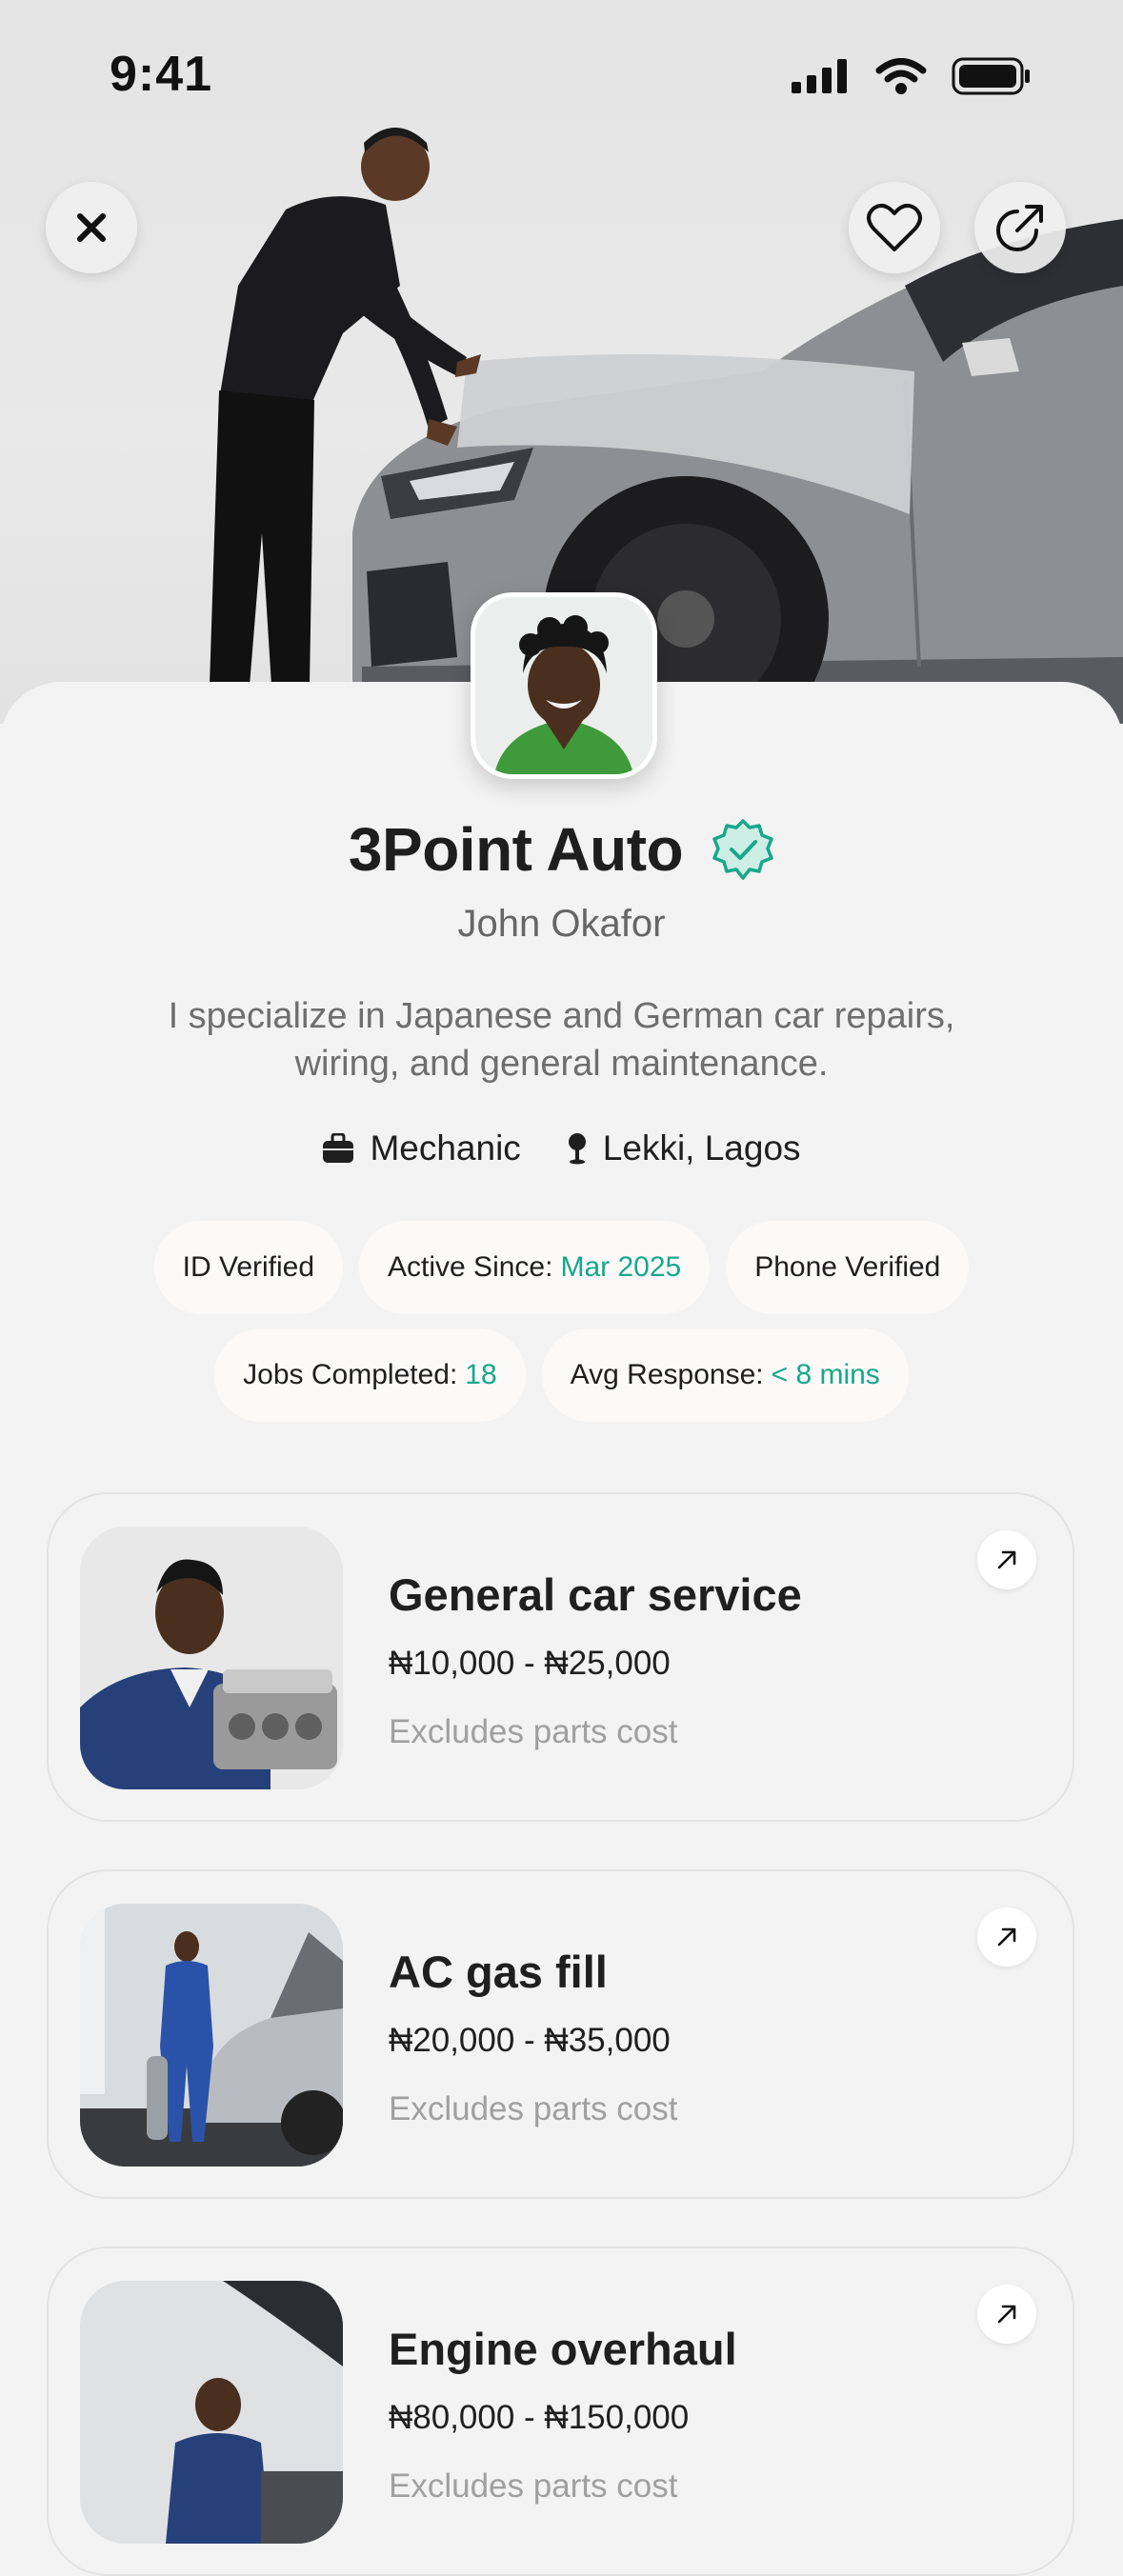  What do you see at coordinates (825, 1374) in the screenshot?
I see `avg-response-value: < 8 mins` at bounding box center [825, 1374].